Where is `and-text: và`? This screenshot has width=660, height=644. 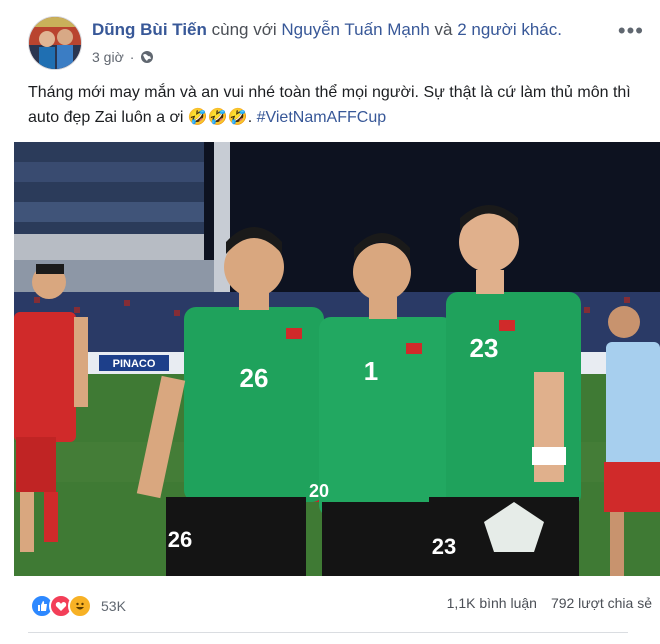 and-text: và is located at coordinates (443, 29).